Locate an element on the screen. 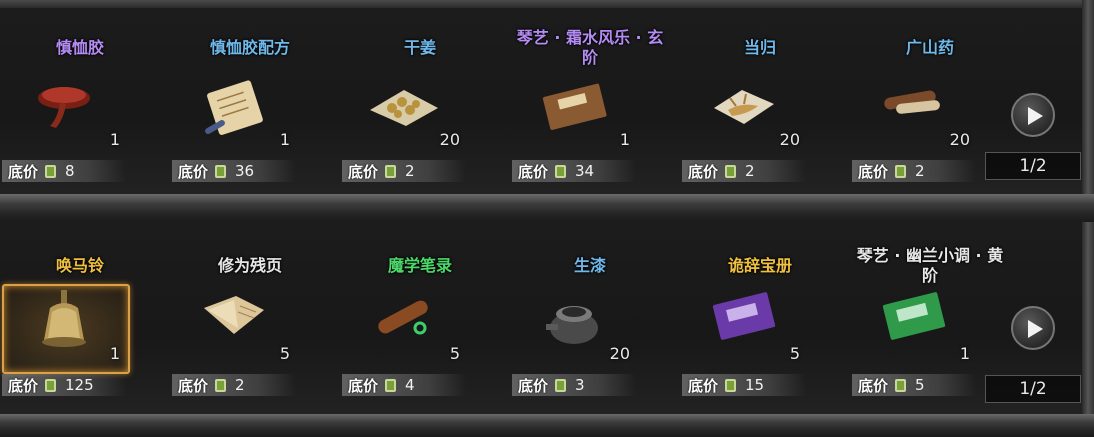 The image size is (1094, 437). price-value: 3 is located at coordinates (580, 385).